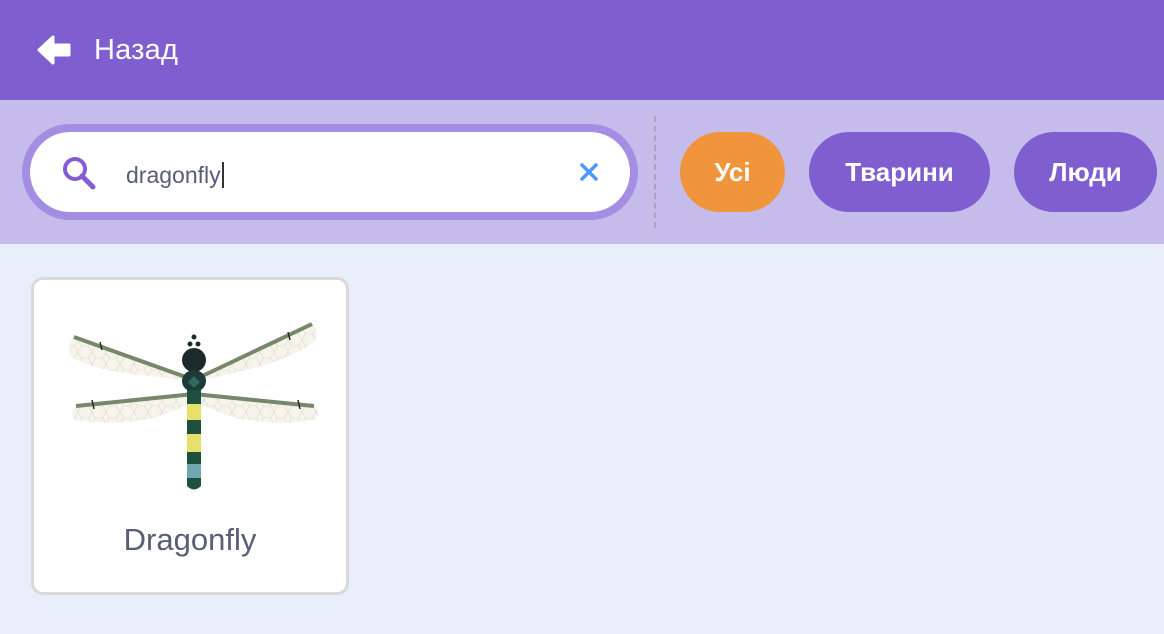 The width and height of the screenshot is (1164, 634). I want to click on sprite-name: Dragonfly, so click(190, 539).